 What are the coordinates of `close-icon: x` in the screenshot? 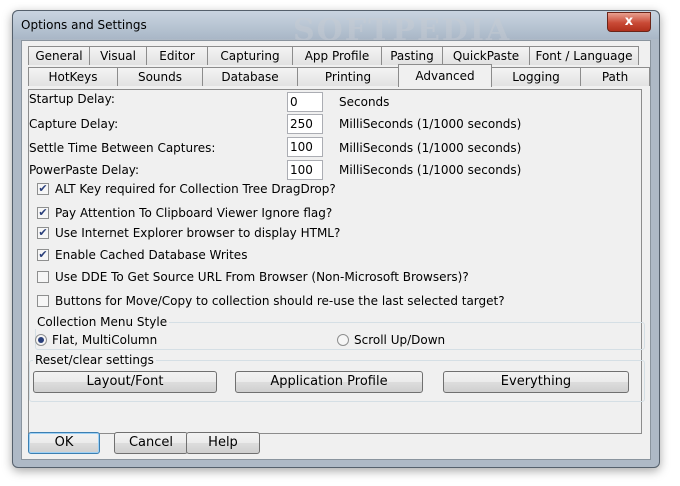 It's located at (629, 21).